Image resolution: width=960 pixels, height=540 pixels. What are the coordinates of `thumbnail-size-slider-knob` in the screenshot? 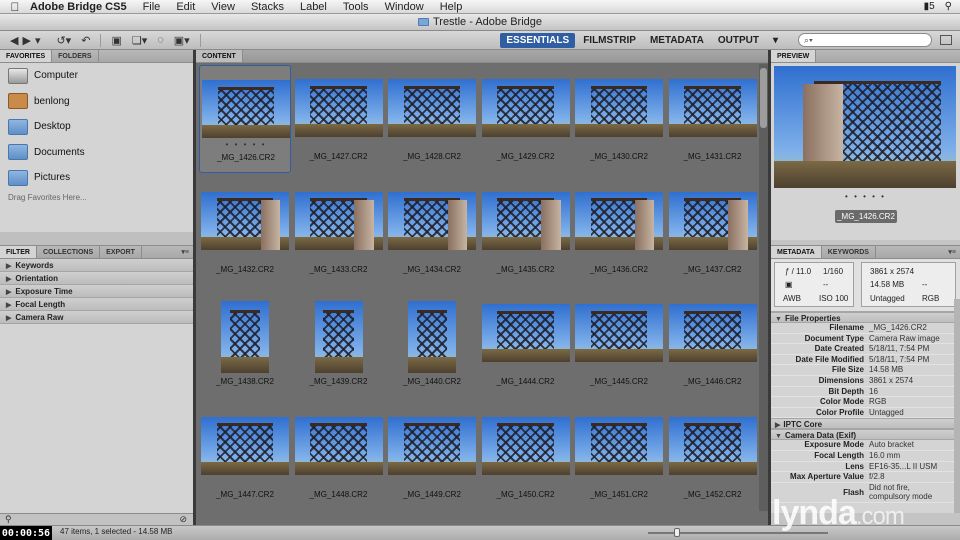 It's located at (677, 532).